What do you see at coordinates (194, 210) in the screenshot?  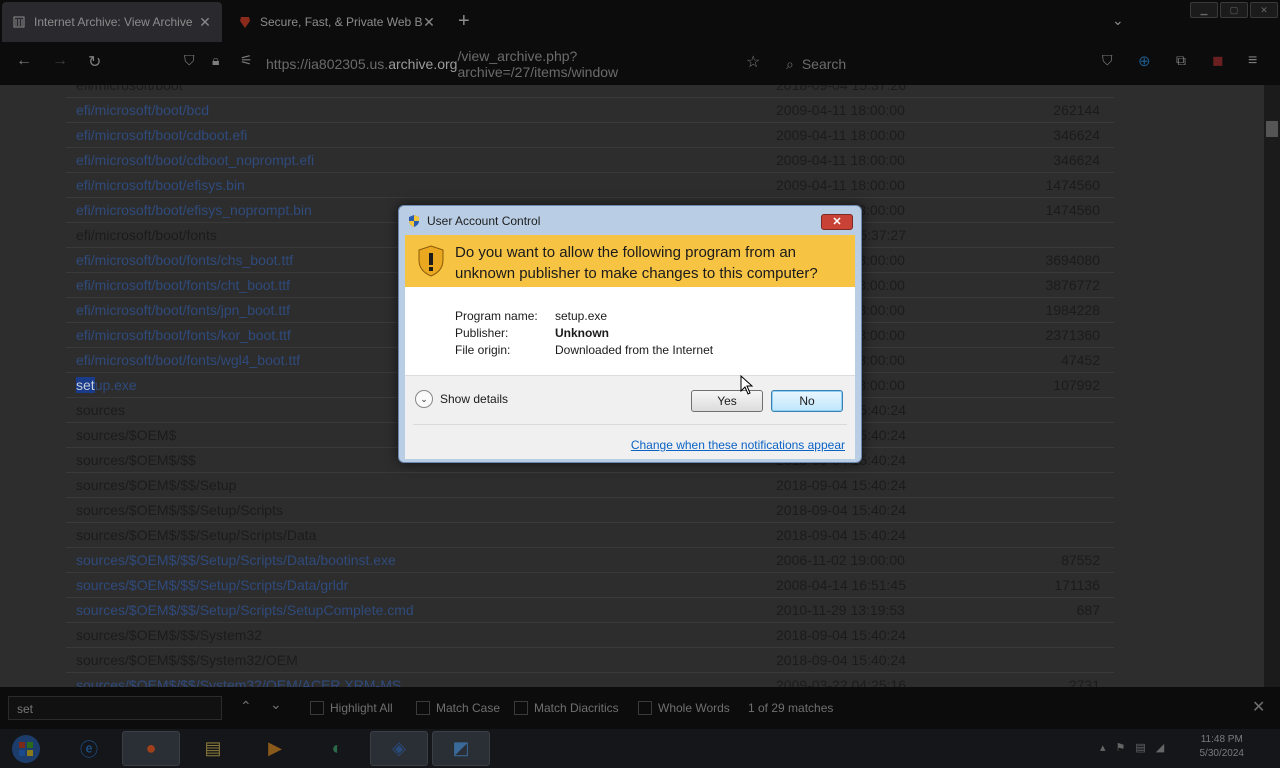 I see `file-link: efi/microsoft/boot/efisys_noprompt.bin` at bounding box center [194, 210].